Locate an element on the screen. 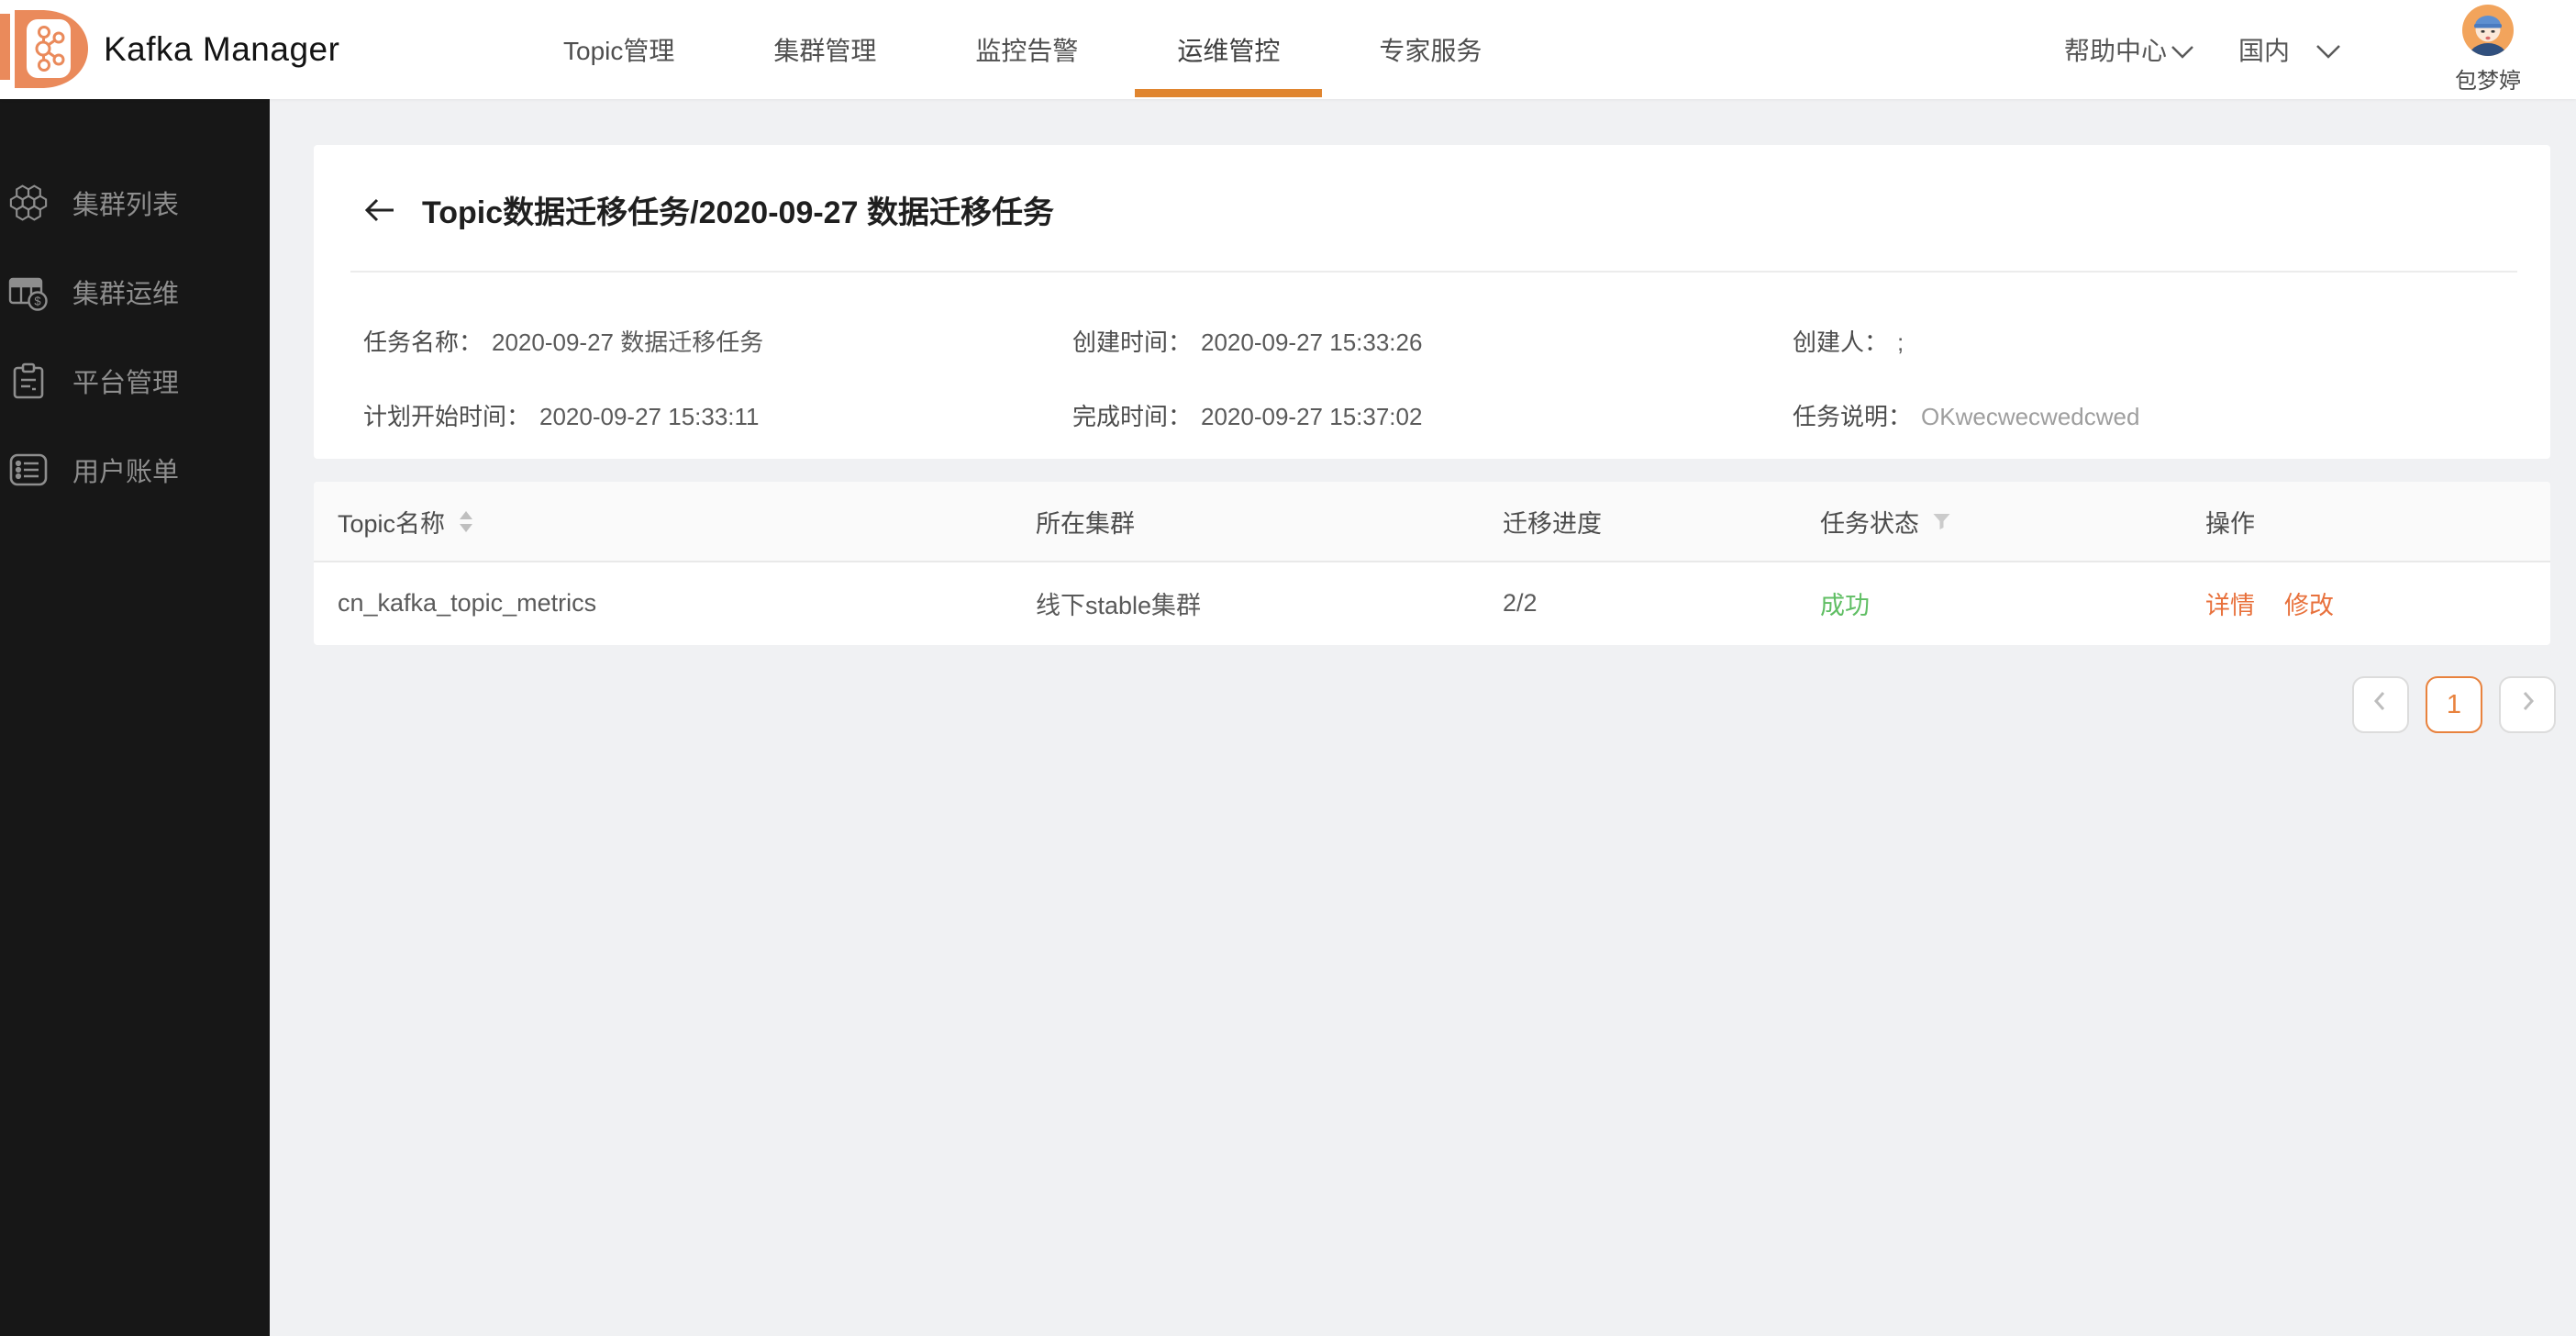  nav-item-monitor: 监控告警 is located at coordinates (1026, 49).